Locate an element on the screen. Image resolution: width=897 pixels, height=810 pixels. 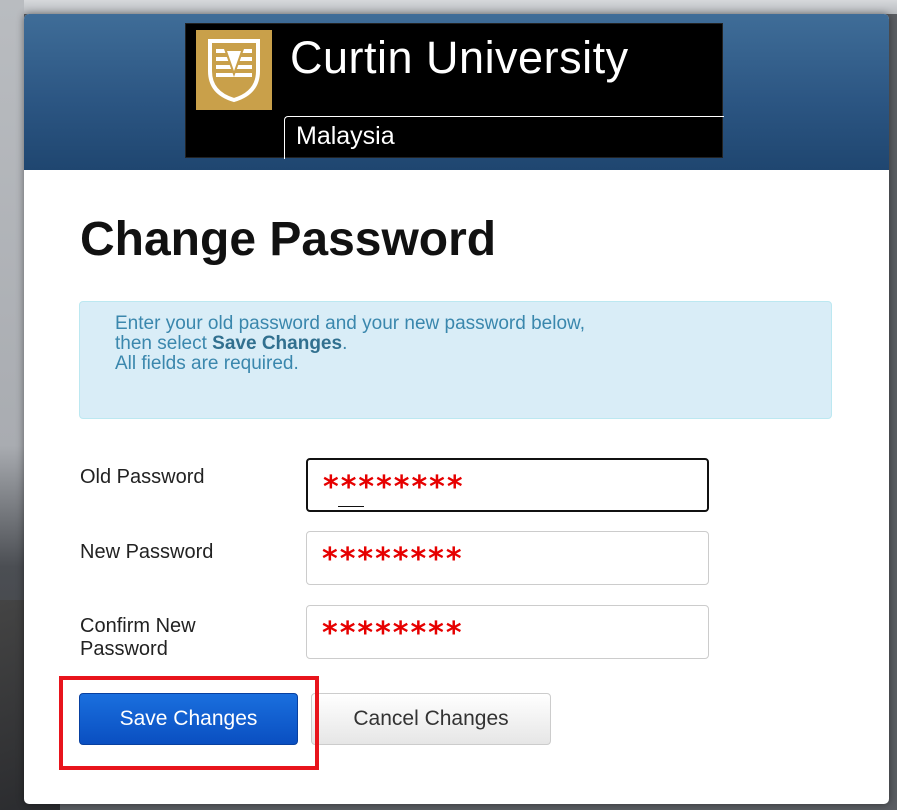
old-password-input: ******** is located at coordinates (507, 485).